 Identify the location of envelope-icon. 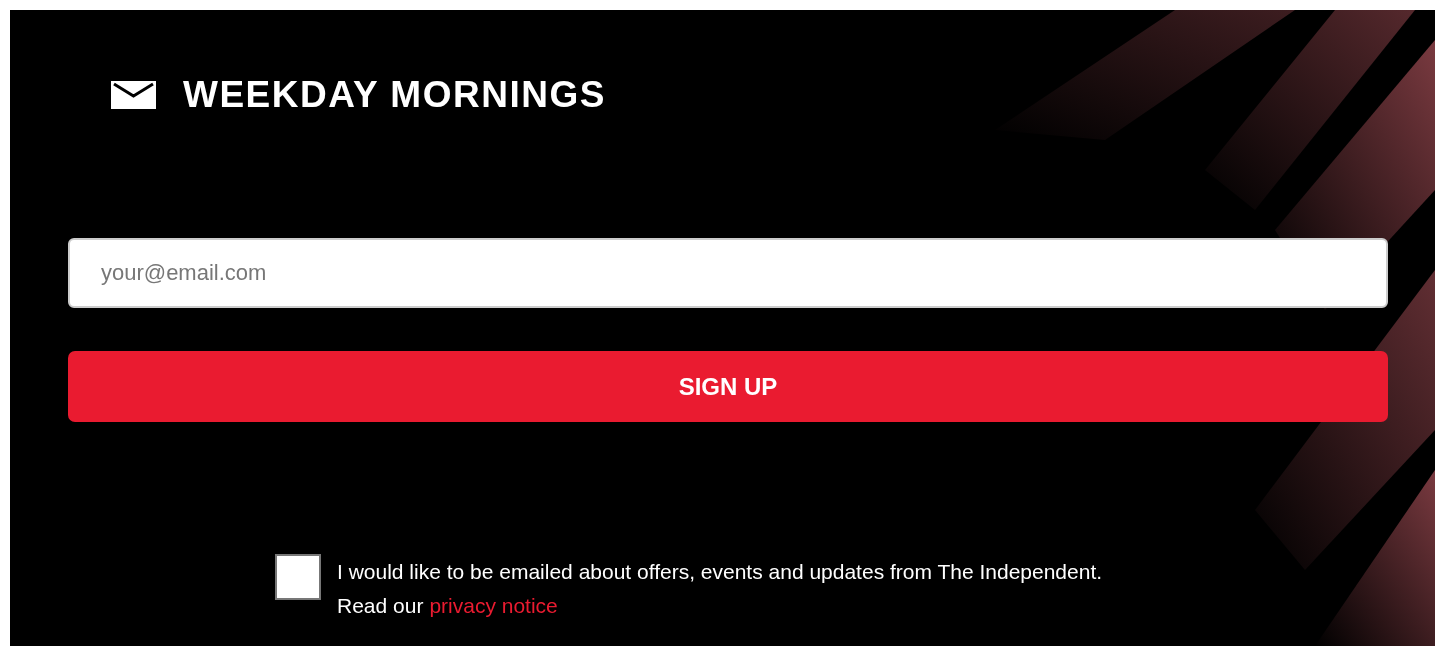
(133, 95).